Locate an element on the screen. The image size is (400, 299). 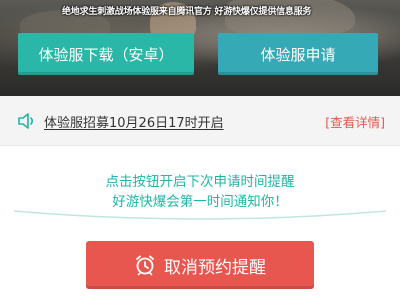
apply-button-label: 体验服申请 is located at coordinates (298, 54).